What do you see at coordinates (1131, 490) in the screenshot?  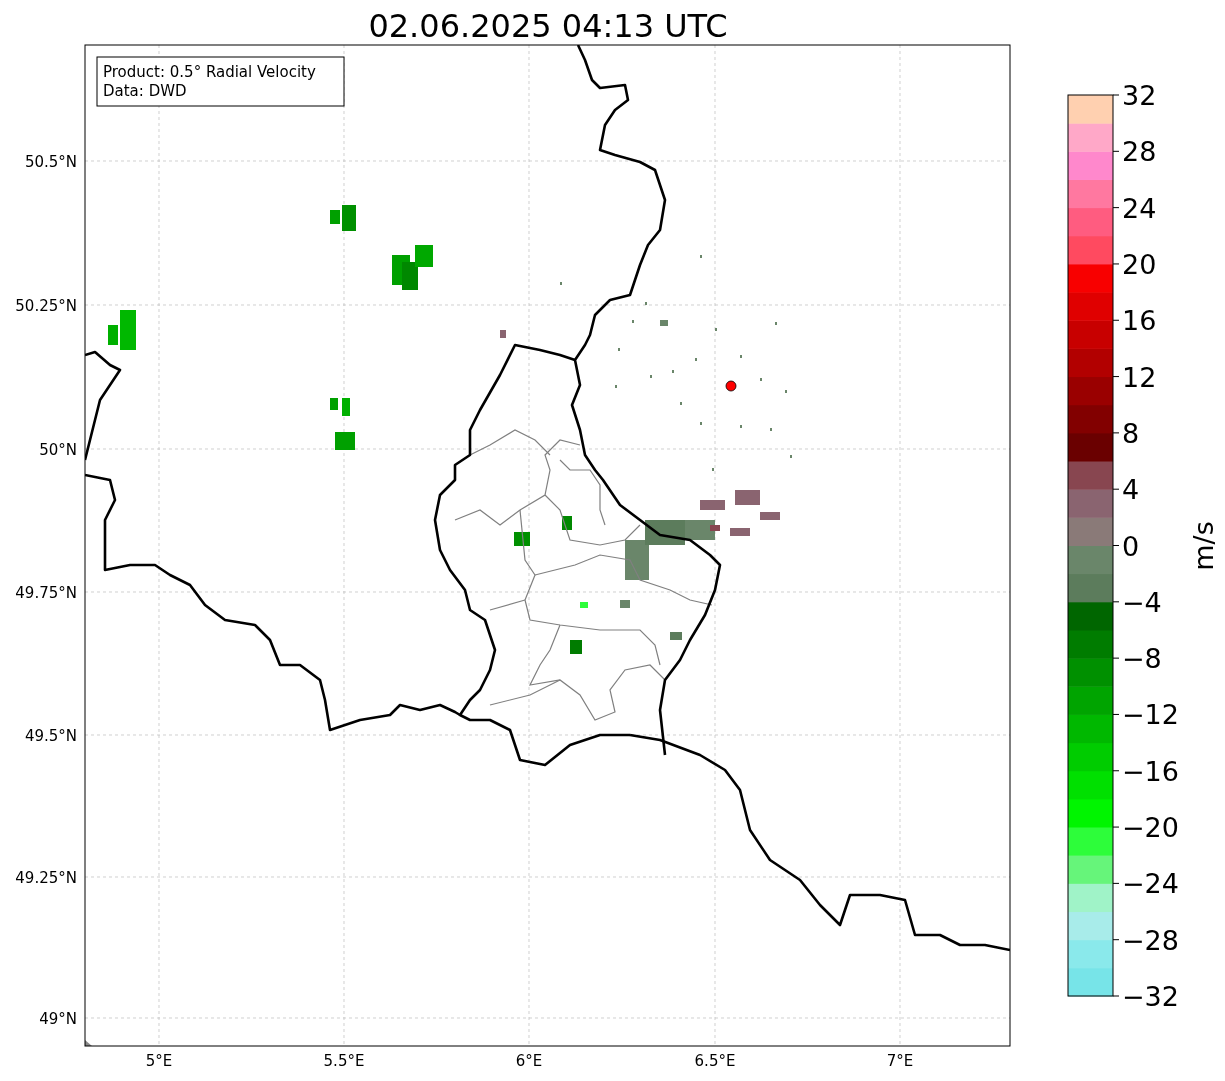 I see `colorbar-tick-label: 4` at bounding box center [1131, 490].